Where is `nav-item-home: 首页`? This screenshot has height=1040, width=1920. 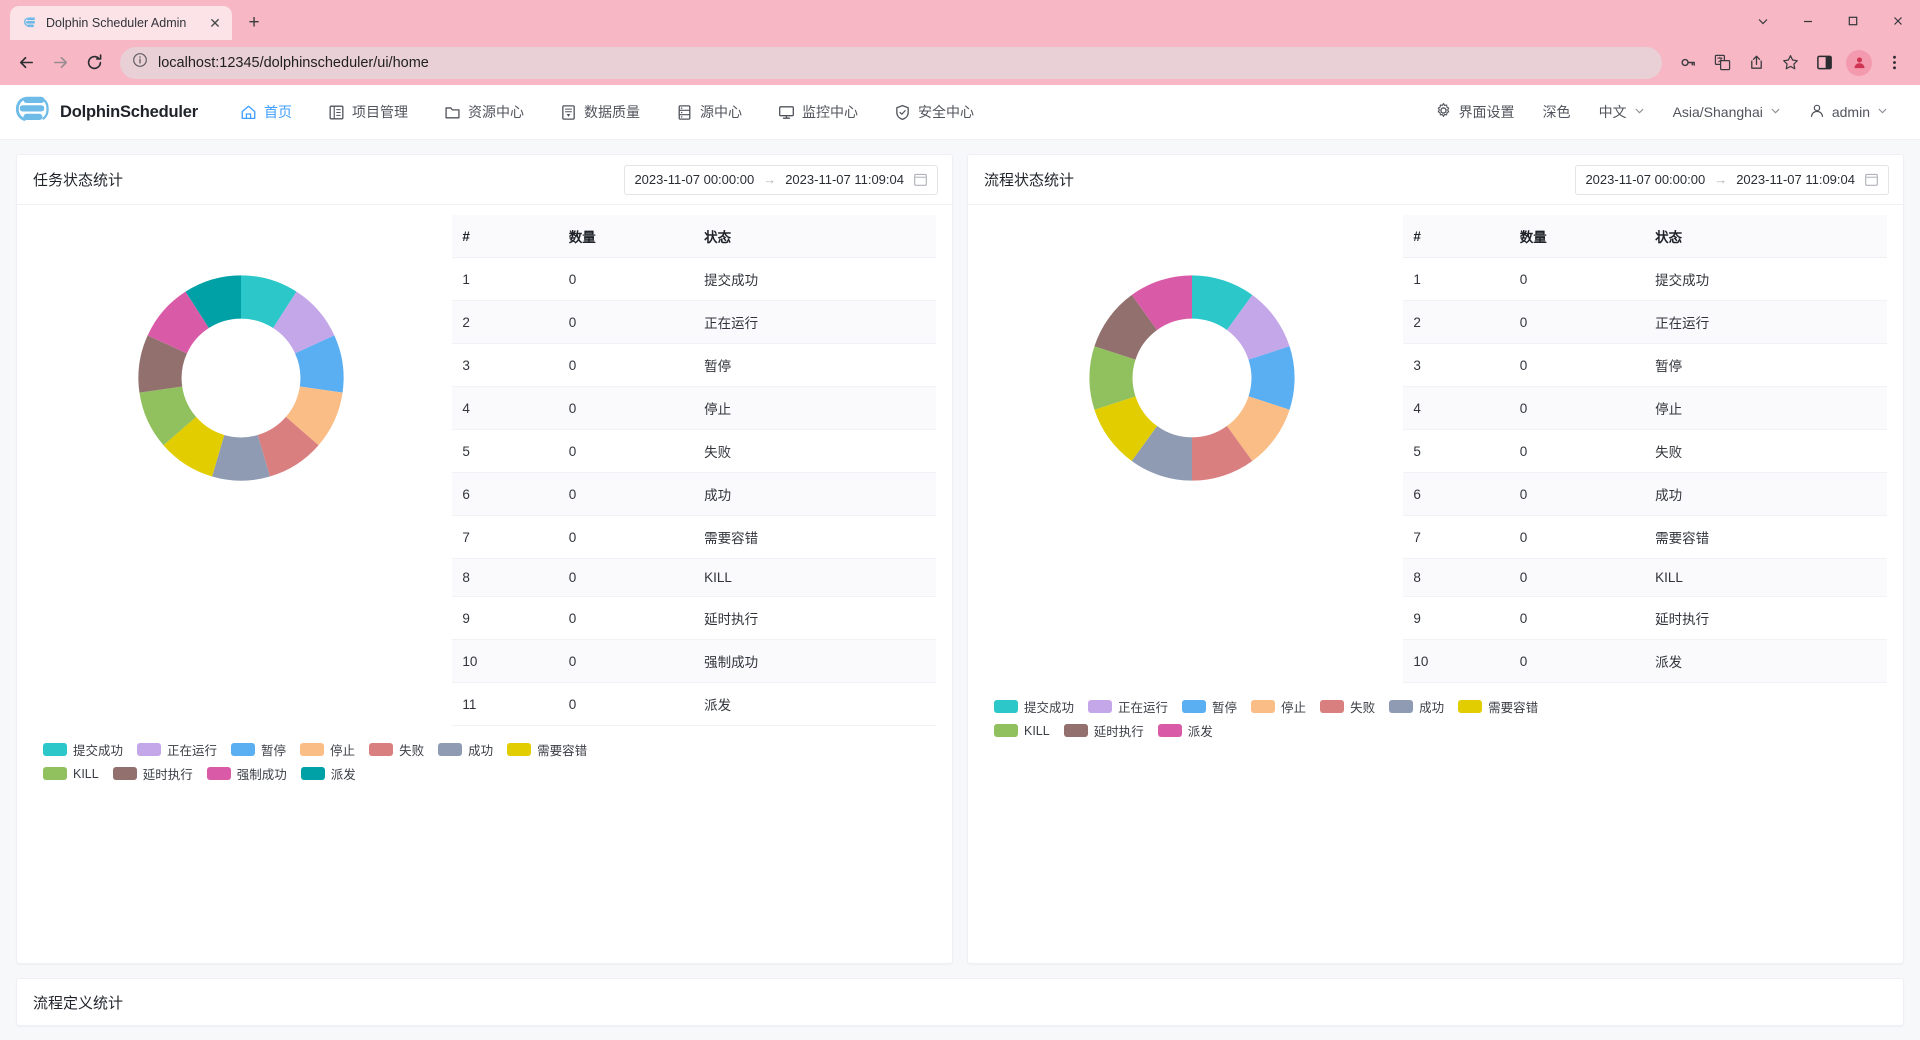 nav-item-home: 首页 is located at coordinates (266, 112).